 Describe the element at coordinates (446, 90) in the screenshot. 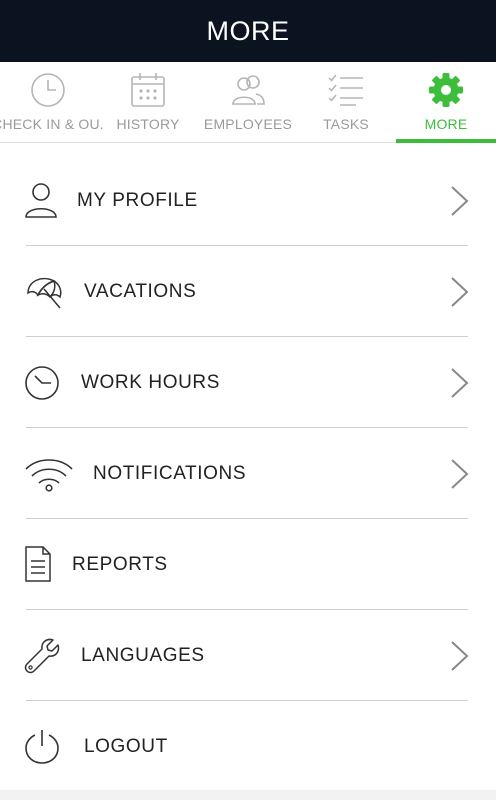

I see `gear-icon` at that location.